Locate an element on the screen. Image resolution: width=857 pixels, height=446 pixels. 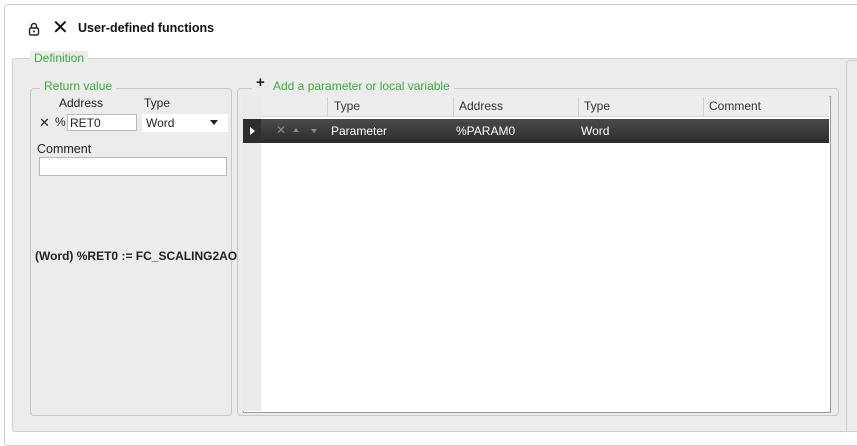
clear-return-icon: ✕ is located at coordinates (44, 123).